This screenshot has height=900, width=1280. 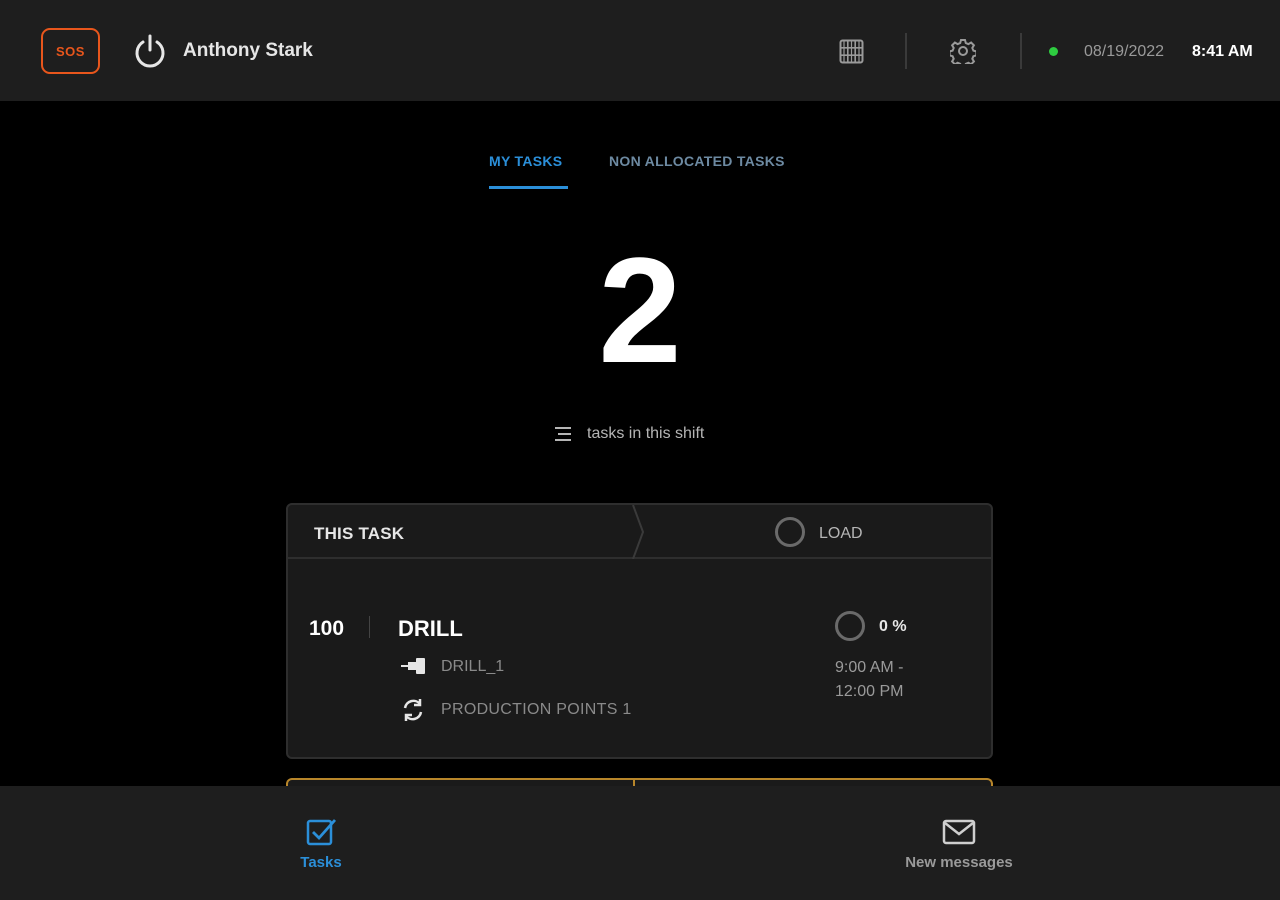 I want to click on power-icon, so click(x=150, y=51).